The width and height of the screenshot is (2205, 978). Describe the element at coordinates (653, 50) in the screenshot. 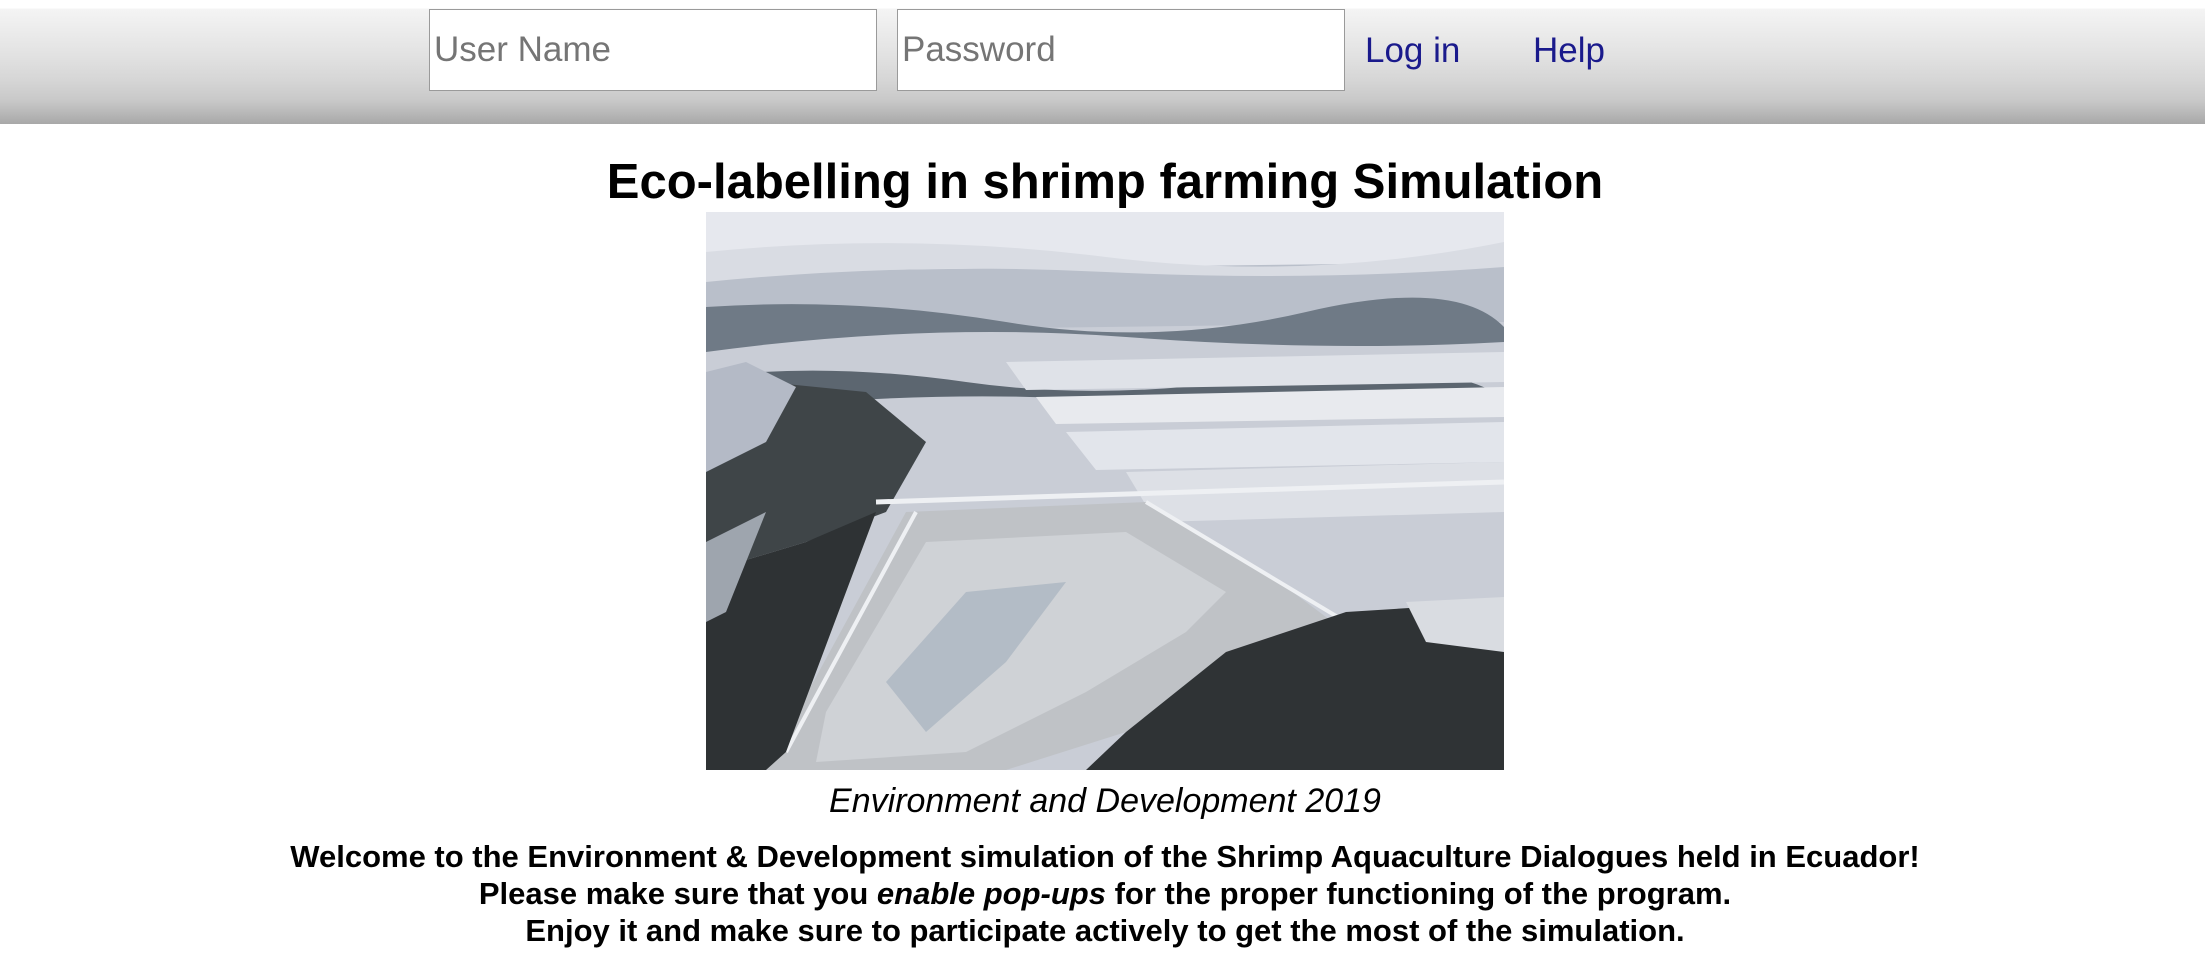

I see `username-input` at that location.